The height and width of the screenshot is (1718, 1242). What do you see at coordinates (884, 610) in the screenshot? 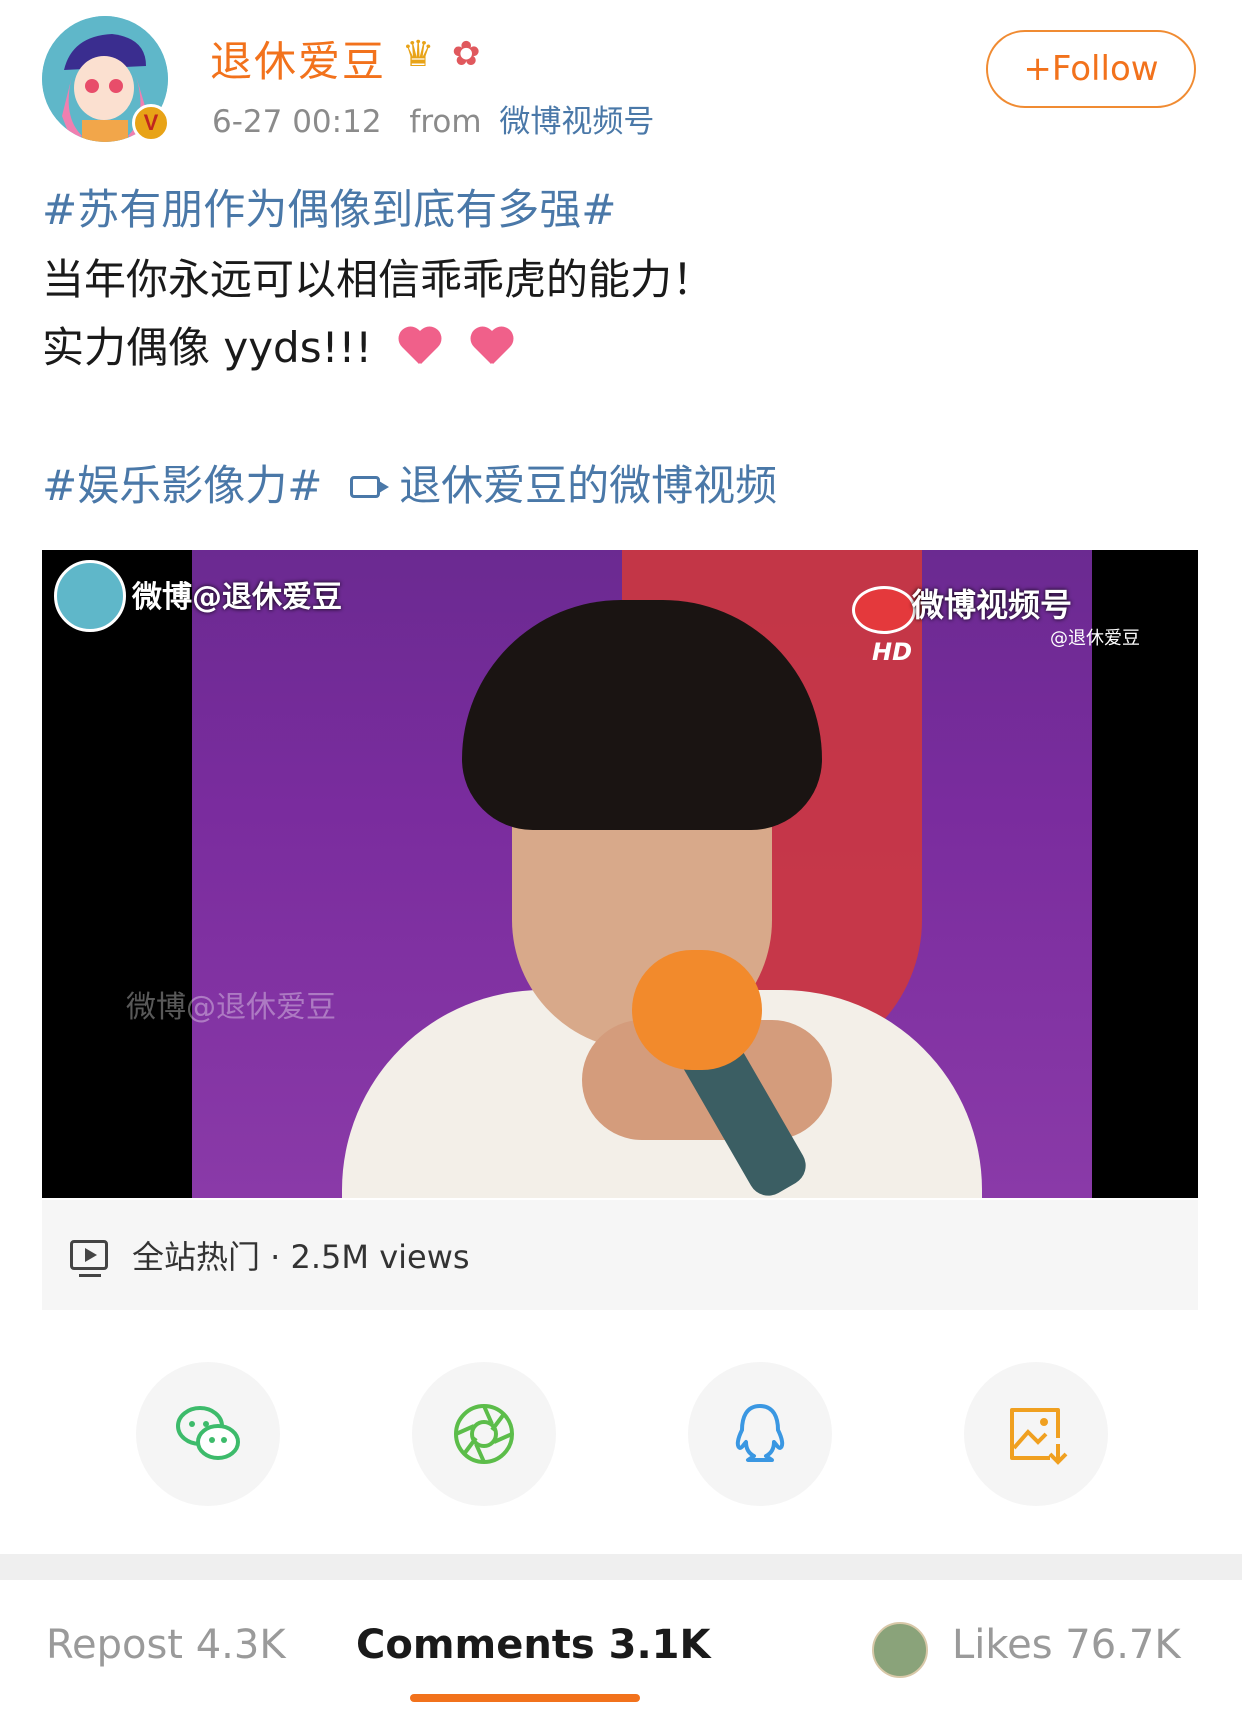
I see `weibo-logo-icon` at bounding box center [884, 610].